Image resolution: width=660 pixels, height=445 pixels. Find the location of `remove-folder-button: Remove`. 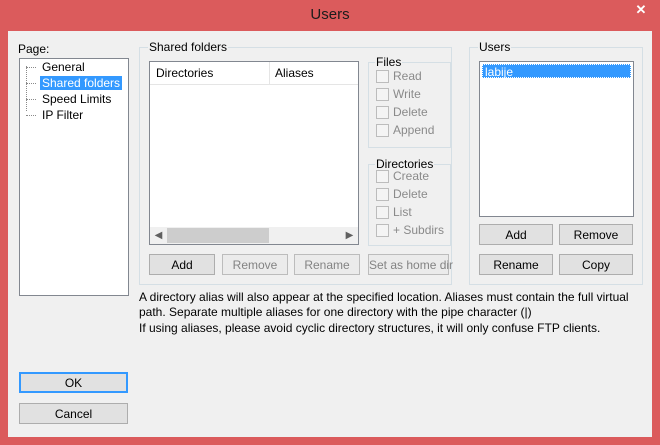

remove-folder-button: Remove is located at coordinates (255, 264).